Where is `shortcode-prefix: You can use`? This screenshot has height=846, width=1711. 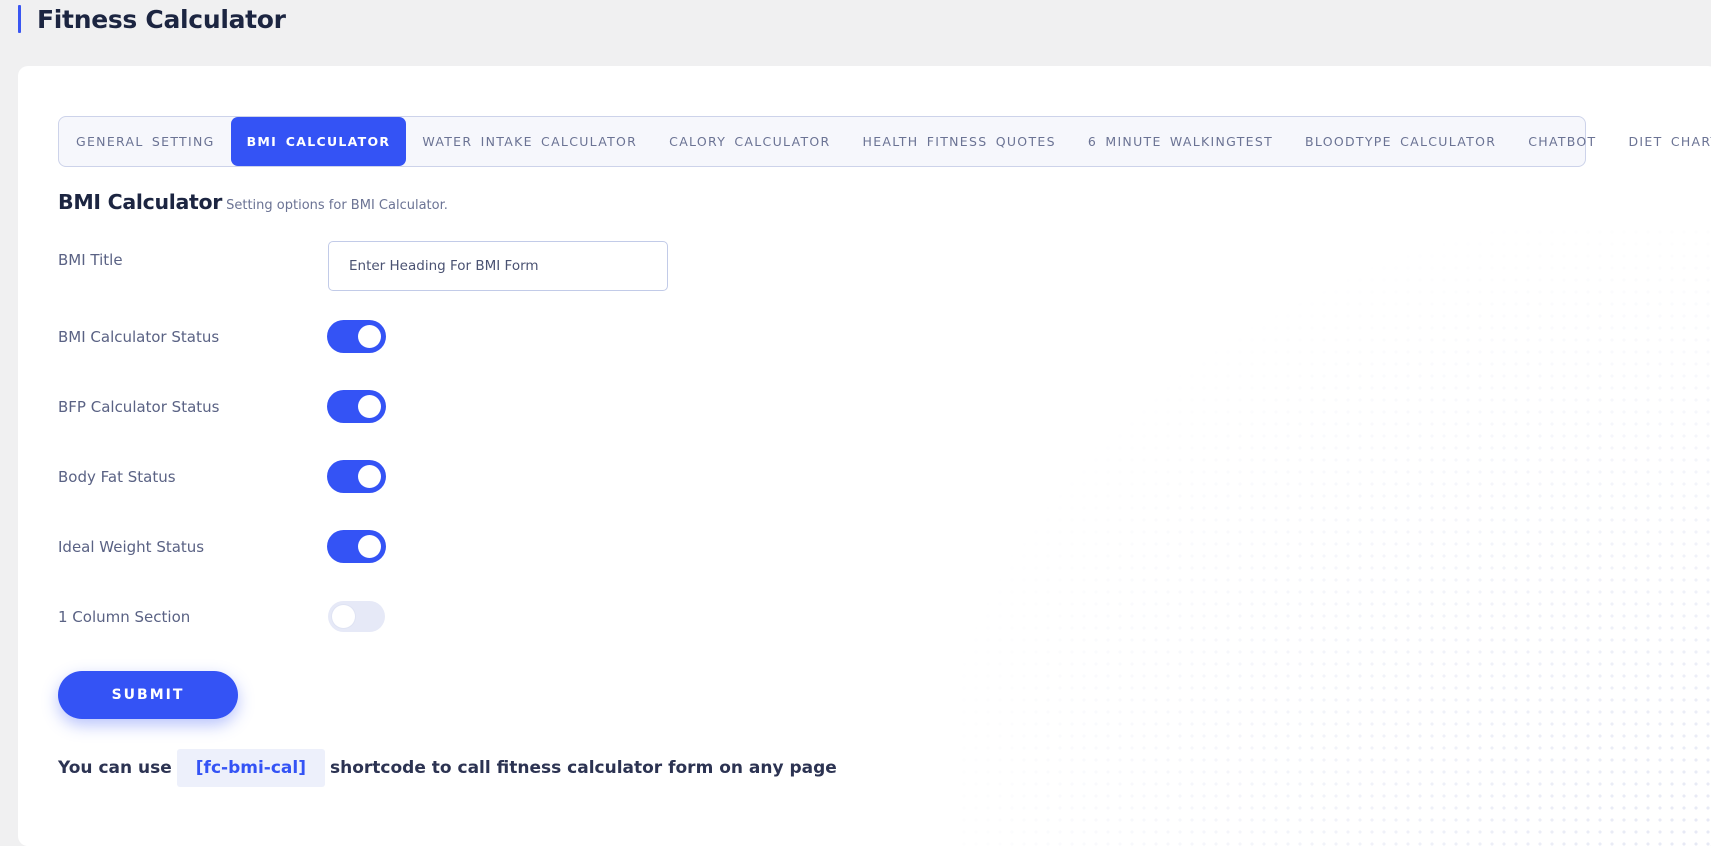 shortcode-prefix: You can use is located at coordinates (115, 768).